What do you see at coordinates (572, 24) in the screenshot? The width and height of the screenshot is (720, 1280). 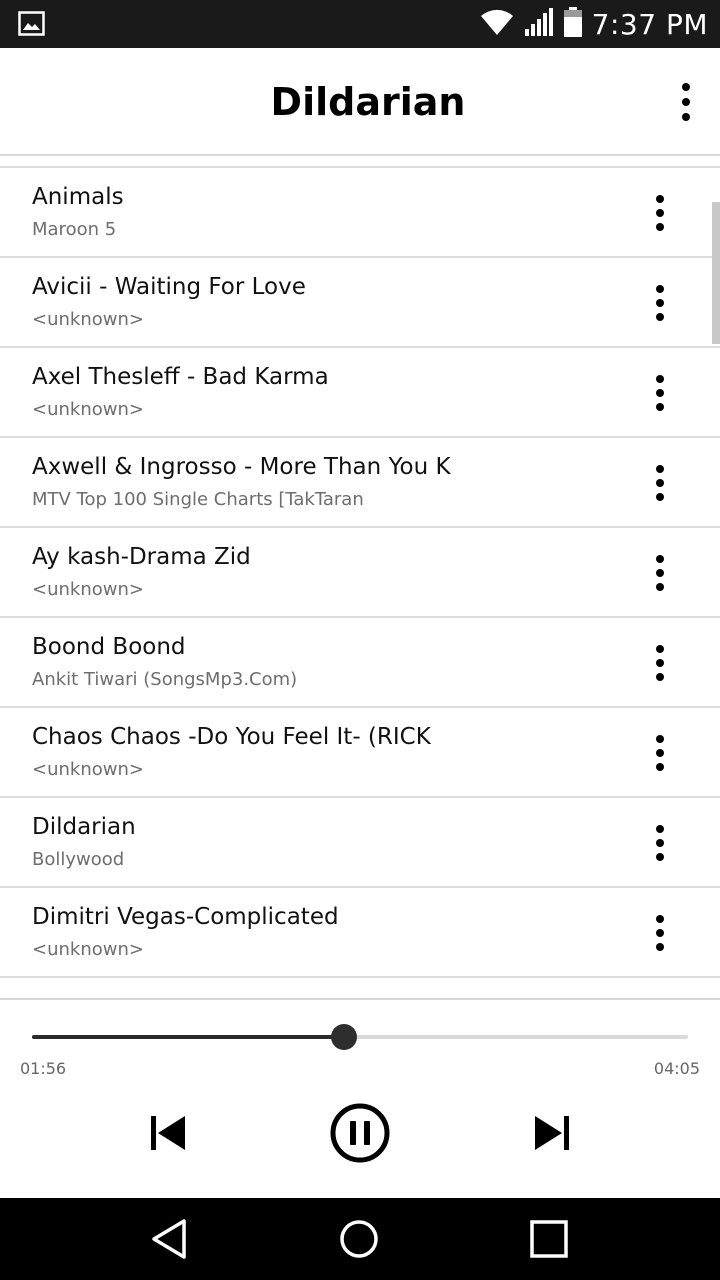 I see `battery-icon` at bounding box center [572, 24].